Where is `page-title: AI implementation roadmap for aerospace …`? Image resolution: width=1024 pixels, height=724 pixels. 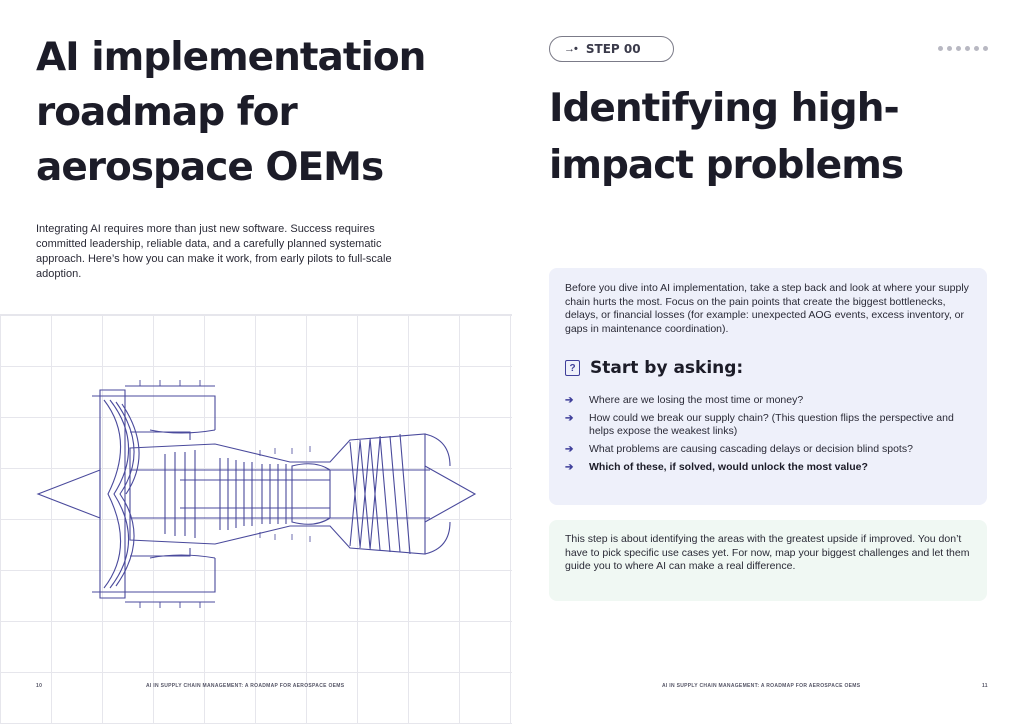 page-title: AI implementation roadmap for aerospace … is located at coordinates (231, 112).